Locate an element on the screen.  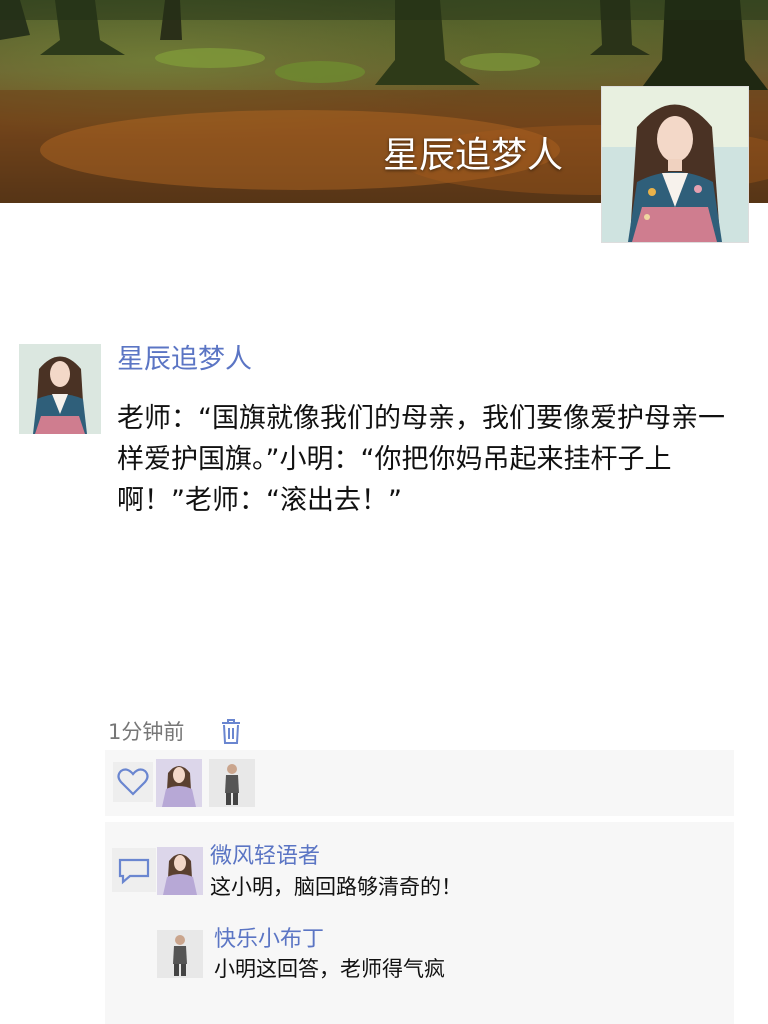
post-author-name: 星辰追梦人 is located at coordinates (184, 360).